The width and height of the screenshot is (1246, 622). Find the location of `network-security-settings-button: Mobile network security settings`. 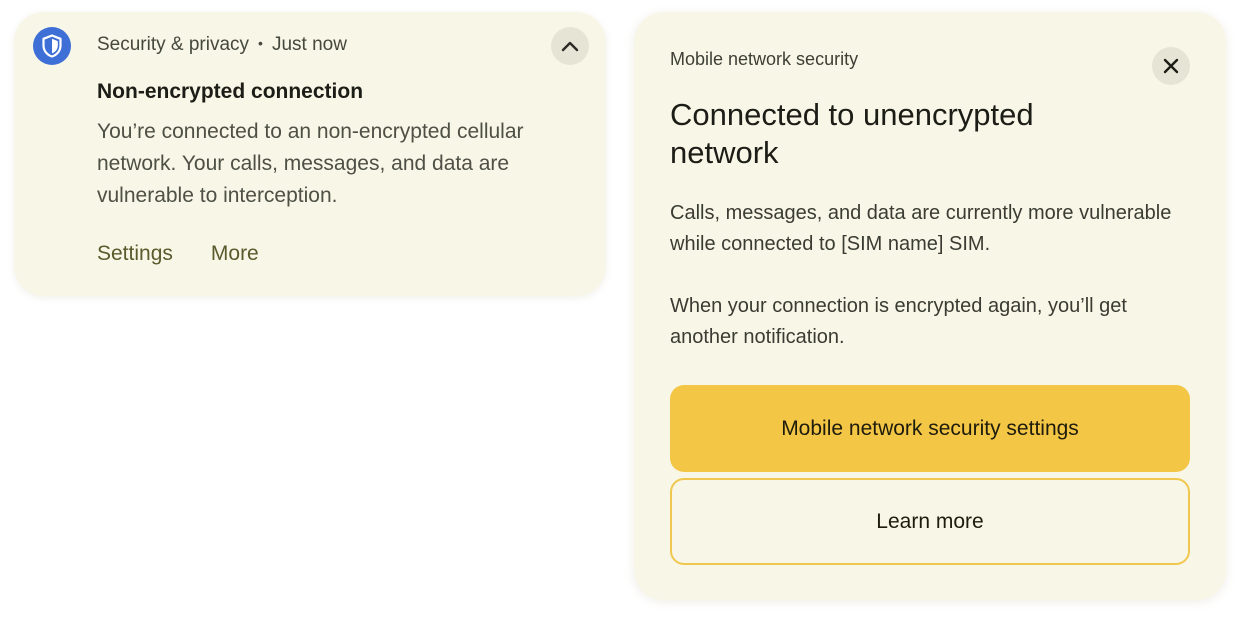

network-security-settings-button: Mobile network security settings is located at coordinates (930, 428).